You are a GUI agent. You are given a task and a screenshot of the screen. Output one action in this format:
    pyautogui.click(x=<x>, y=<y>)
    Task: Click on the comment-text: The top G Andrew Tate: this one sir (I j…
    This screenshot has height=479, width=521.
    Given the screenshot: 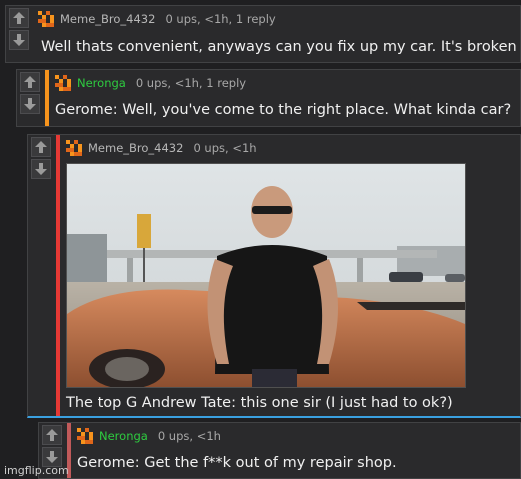 What is the action you would take?
    pyautogui.click(x=259, y=403)
    